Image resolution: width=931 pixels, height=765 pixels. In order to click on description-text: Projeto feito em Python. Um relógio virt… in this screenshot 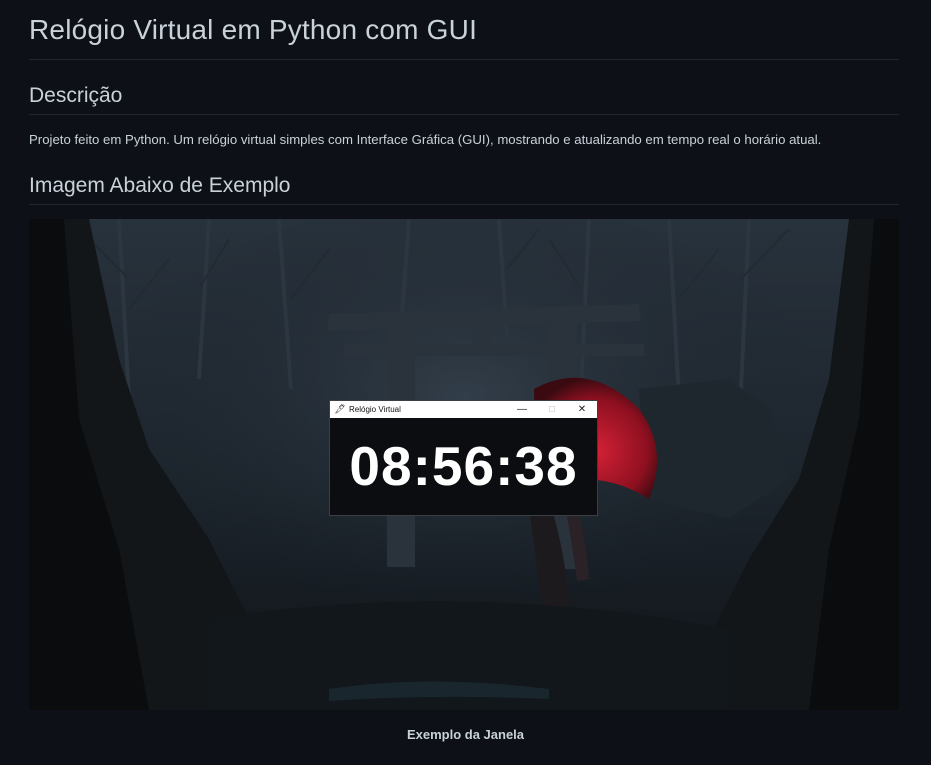, I will do `click(425, 139)`.